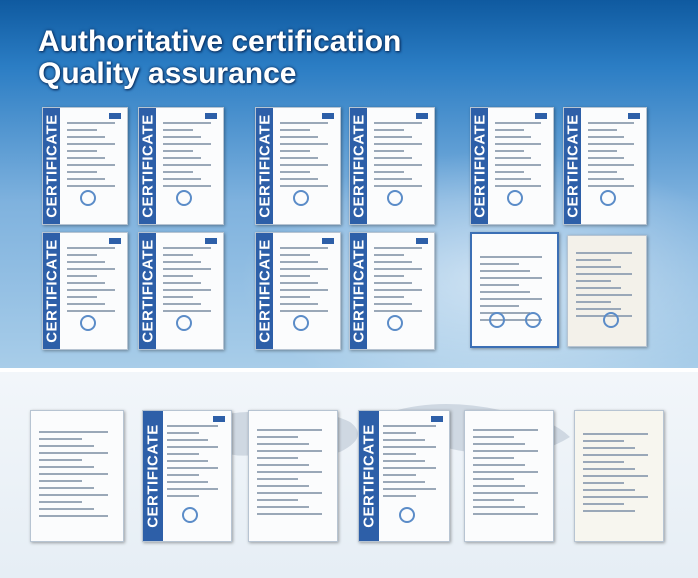  What do you see at coordinates (509, 476) in the screenshot?
I see `approval-certificate-image` at bounding box center [509, 476].